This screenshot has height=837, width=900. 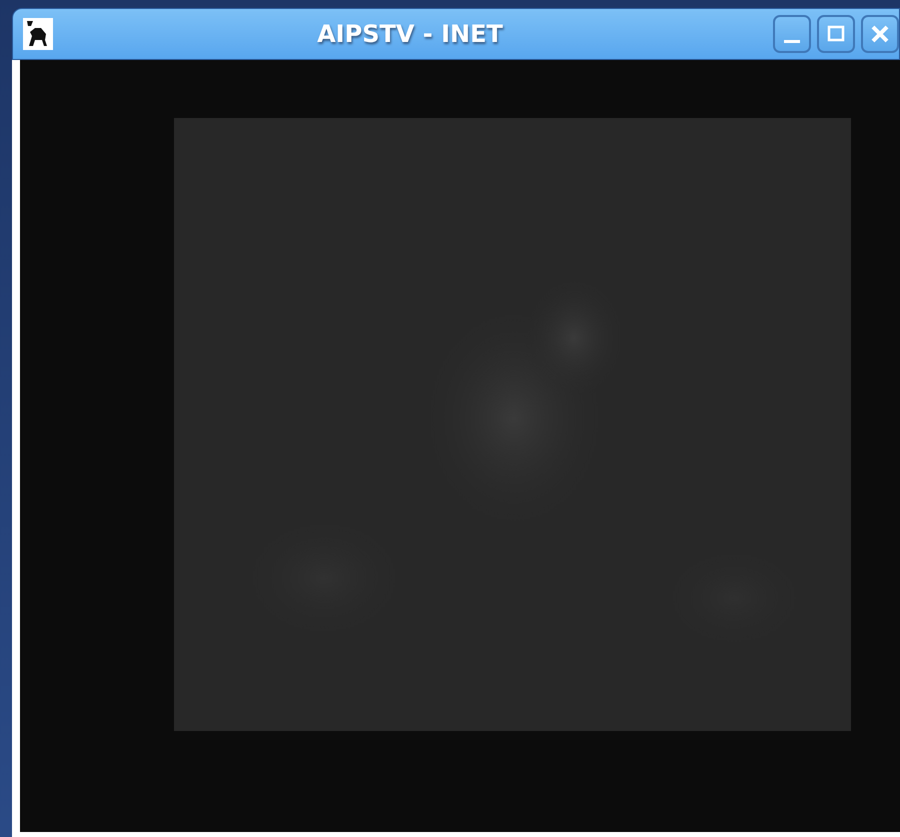 What do you see at coordinates (792, 41) in the screenshot?
I see `minimize-icon` at bounding box center [792, 41].